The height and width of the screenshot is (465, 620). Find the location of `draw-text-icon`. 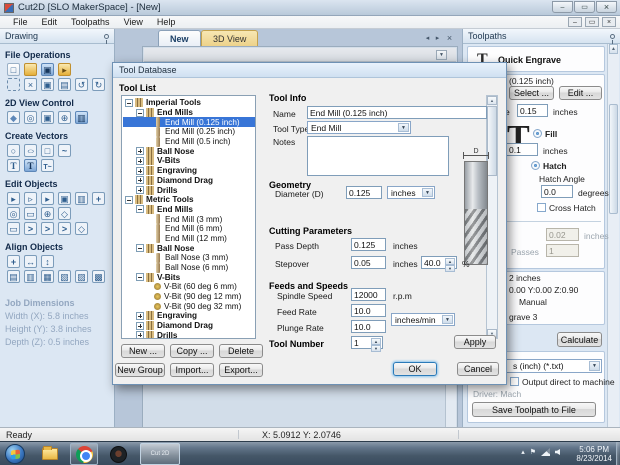

draw-text-icon is located at coordinates (13, 165).